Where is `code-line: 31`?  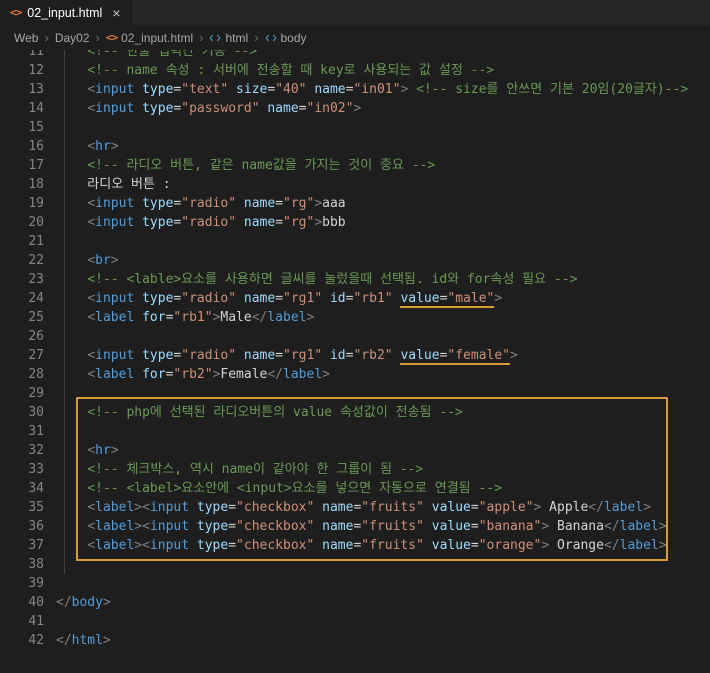 code-line: 31 is located at coordinates (355, 431).